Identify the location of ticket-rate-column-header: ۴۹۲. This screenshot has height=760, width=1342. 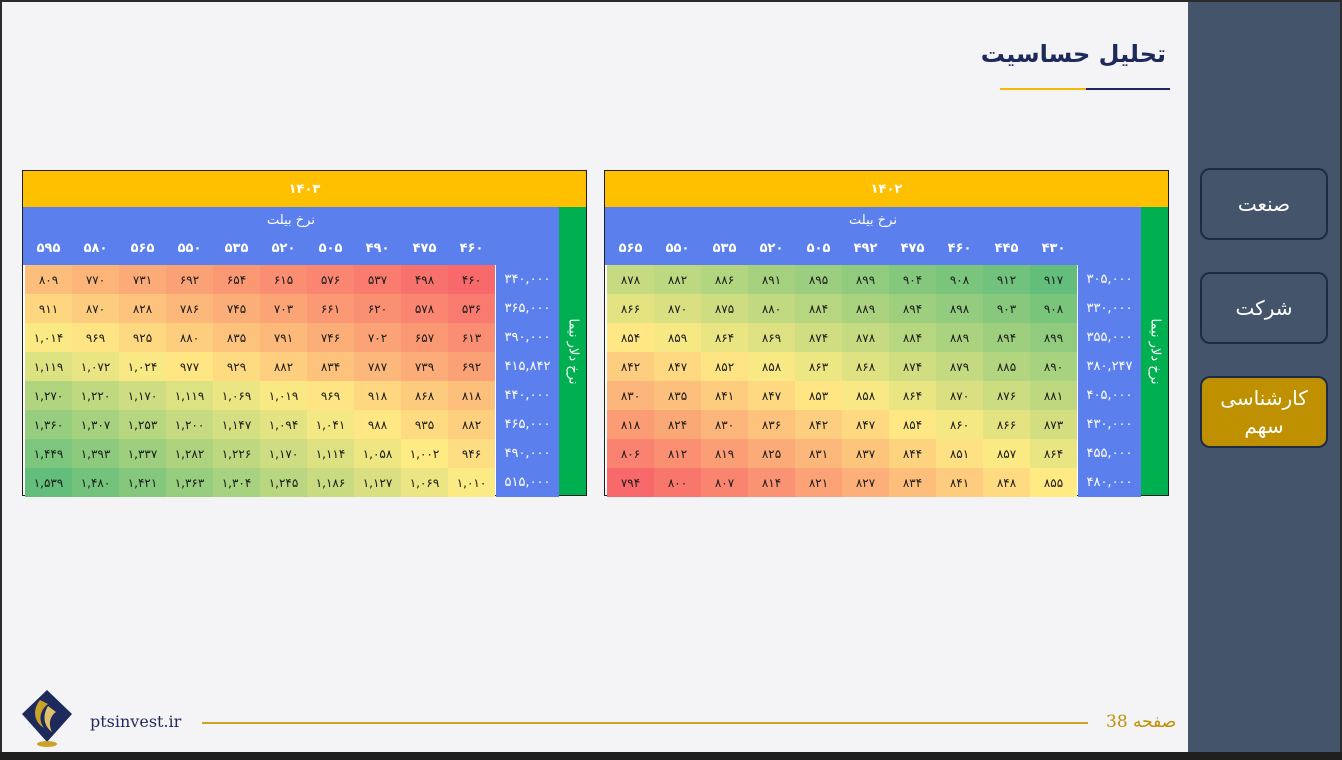
(865, 248).